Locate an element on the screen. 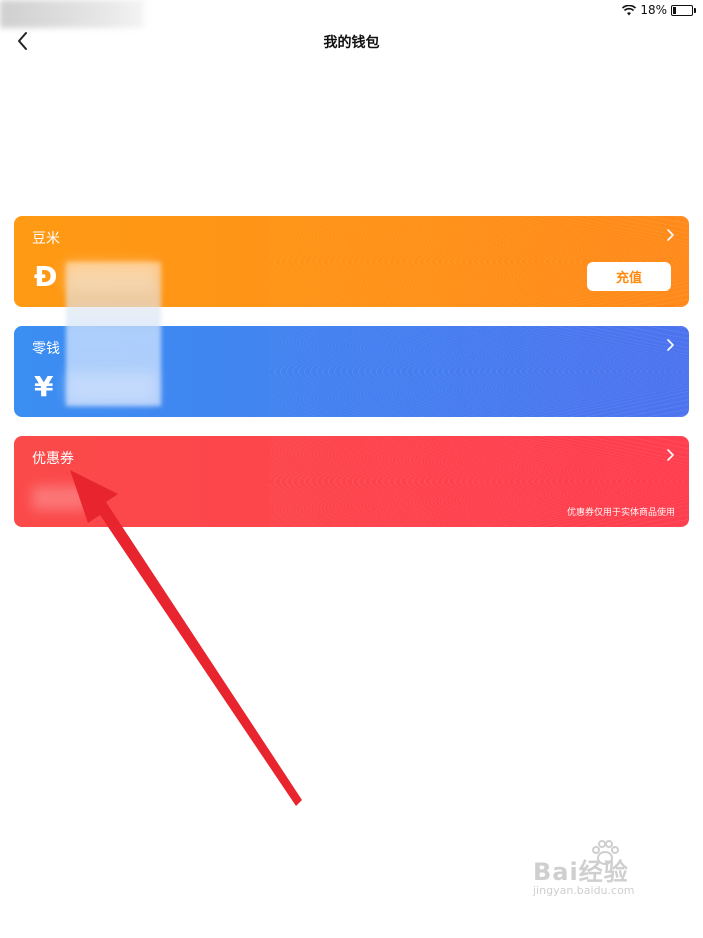 The width and height of the screenshot is (703, 938). status-indicators: 18% is located at coordinates (659, 10).